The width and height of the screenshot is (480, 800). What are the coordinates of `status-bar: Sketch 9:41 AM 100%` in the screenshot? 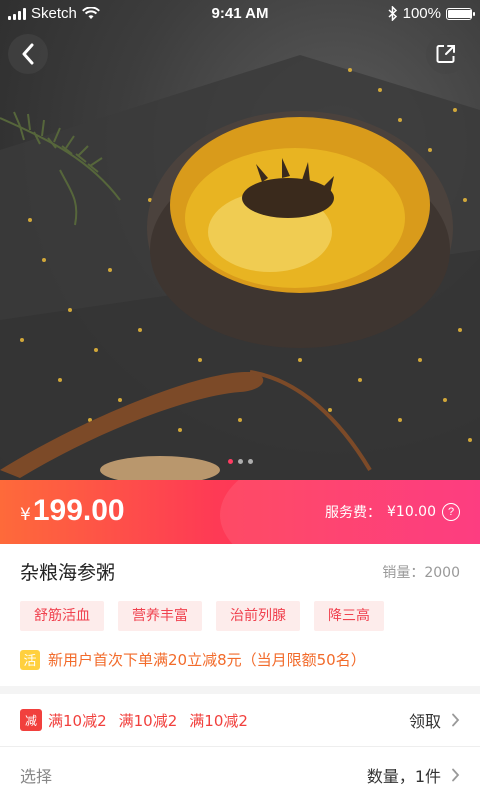 It's located at (240, 14).